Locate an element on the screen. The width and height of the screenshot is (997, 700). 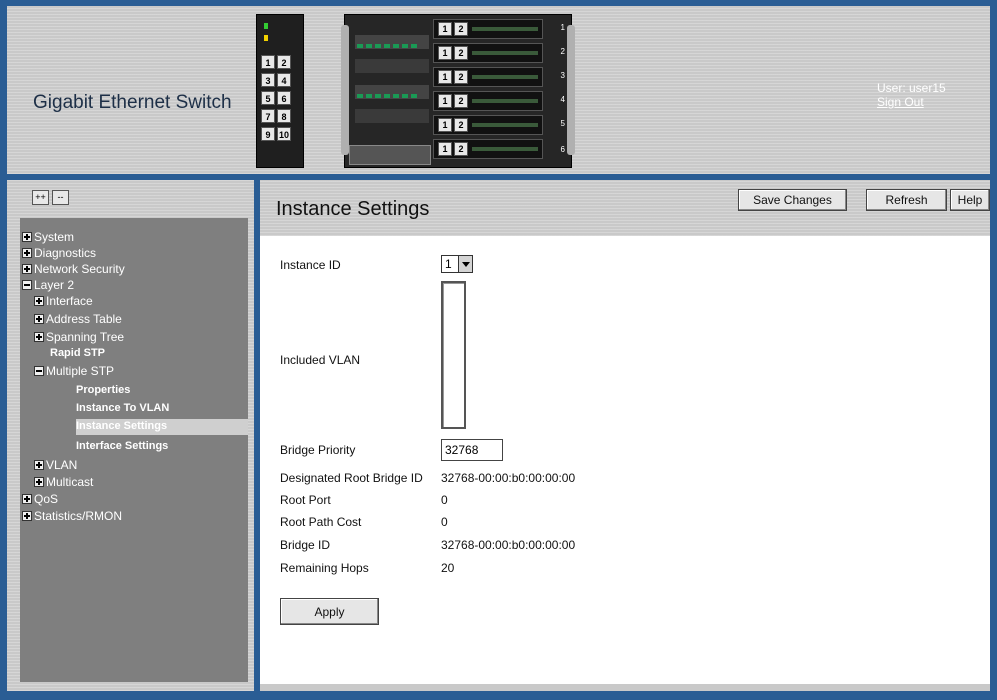
tree-controls: ++ -- is located at coordinates (52, 196).